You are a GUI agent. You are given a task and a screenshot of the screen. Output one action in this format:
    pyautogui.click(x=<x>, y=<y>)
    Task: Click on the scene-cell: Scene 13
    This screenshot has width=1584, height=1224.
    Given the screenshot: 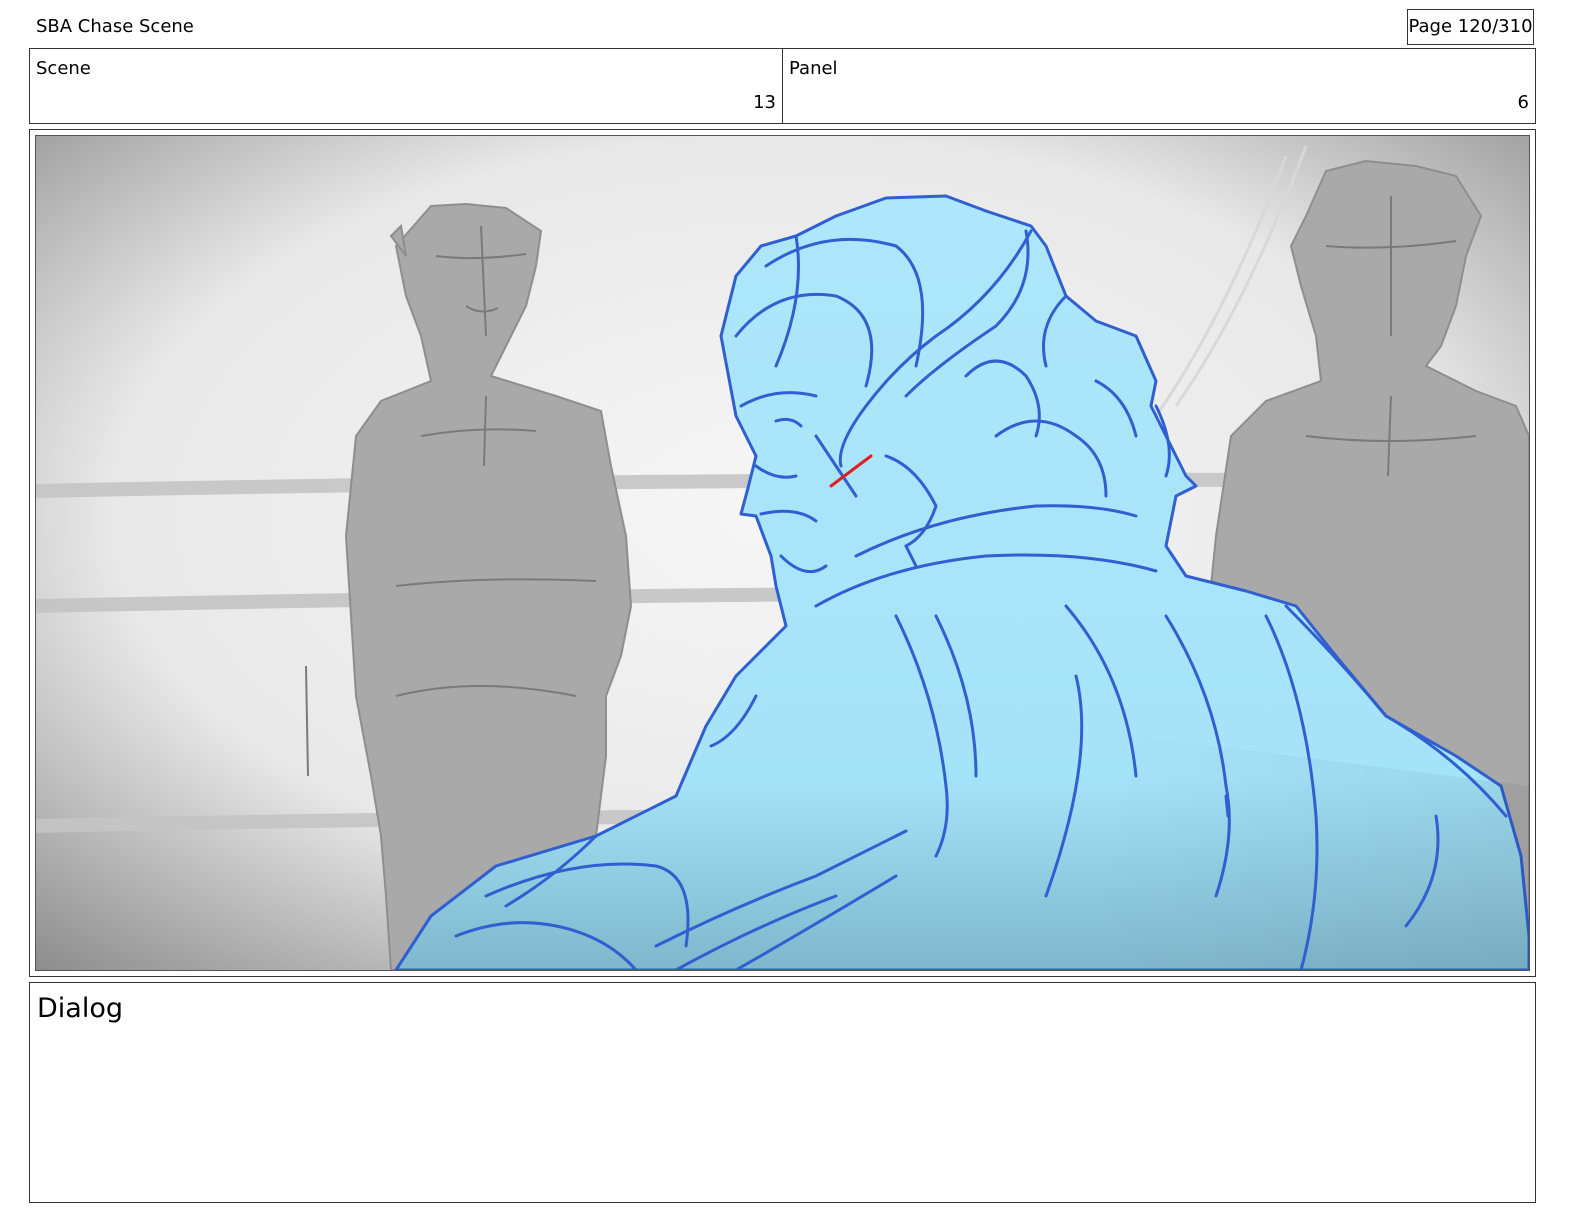 What is the action you would take?
    pyautogui.click(x=406, y=86)
    